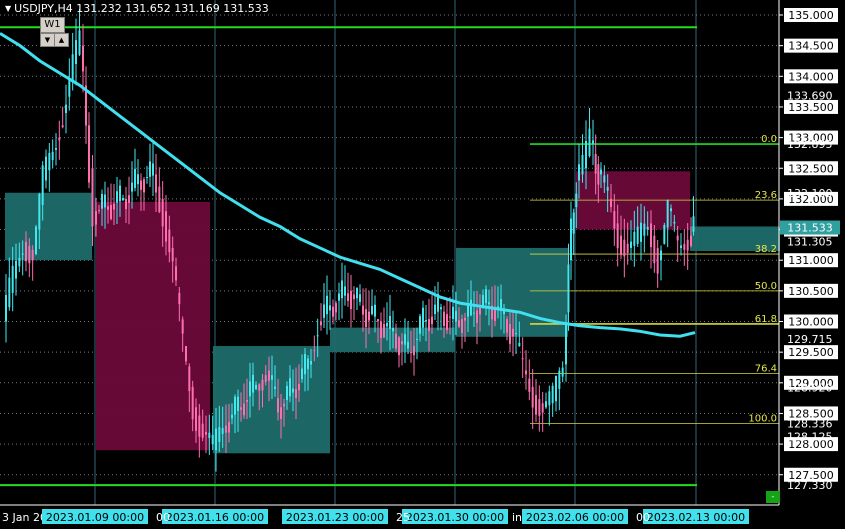 This screenshot has height=529, width=845. Describe the element at coordinates (811, 168) in the screenshot. I see `price-tick-label: 132.500` at that location.